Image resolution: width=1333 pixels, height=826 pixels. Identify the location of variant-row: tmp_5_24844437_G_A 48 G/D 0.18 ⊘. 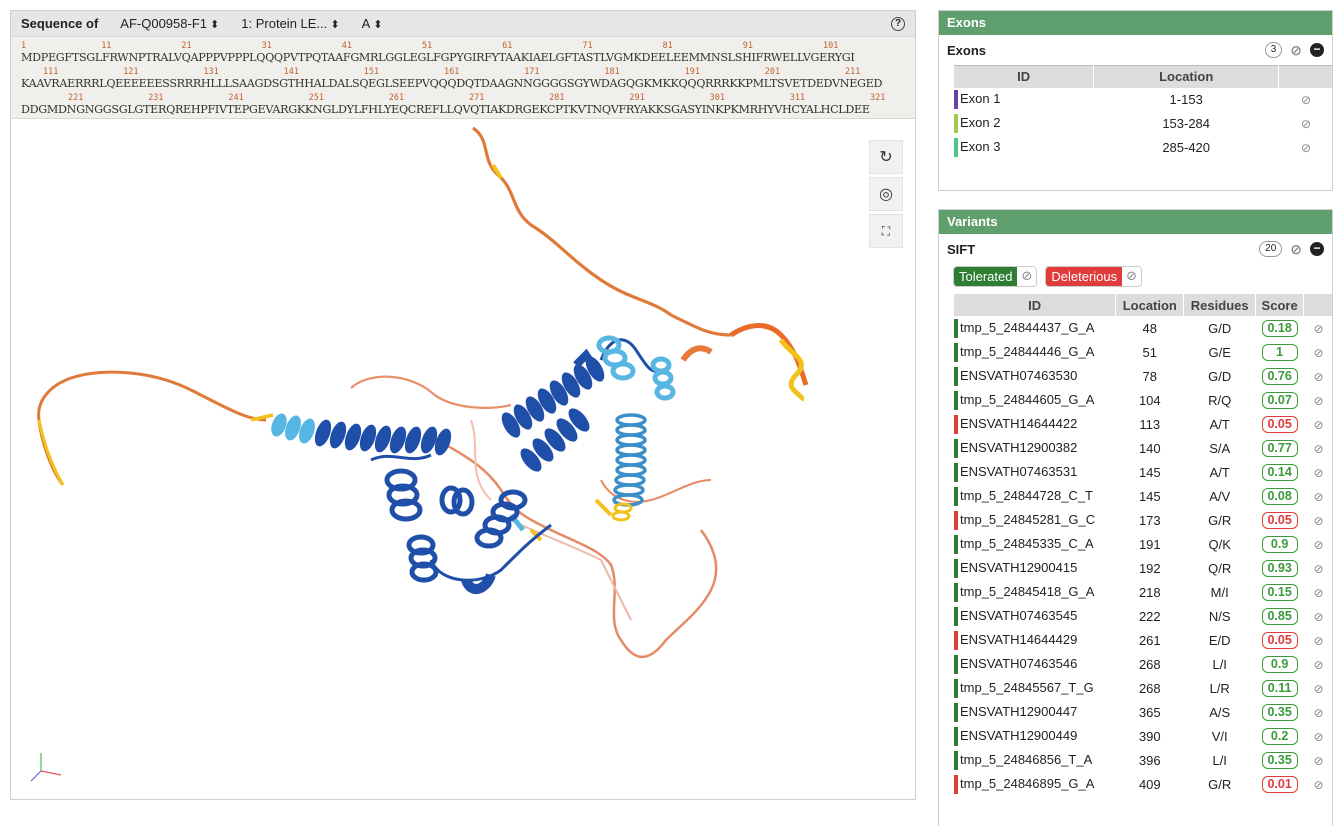
(1143, 328).